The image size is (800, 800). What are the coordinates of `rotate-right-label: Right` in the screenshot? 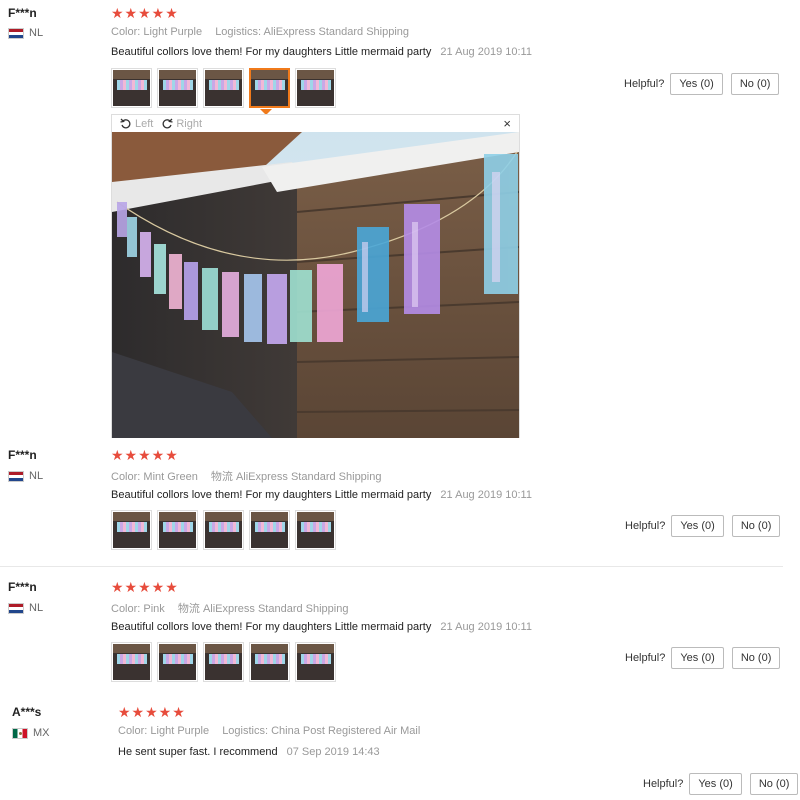 It's located at (189, 123).